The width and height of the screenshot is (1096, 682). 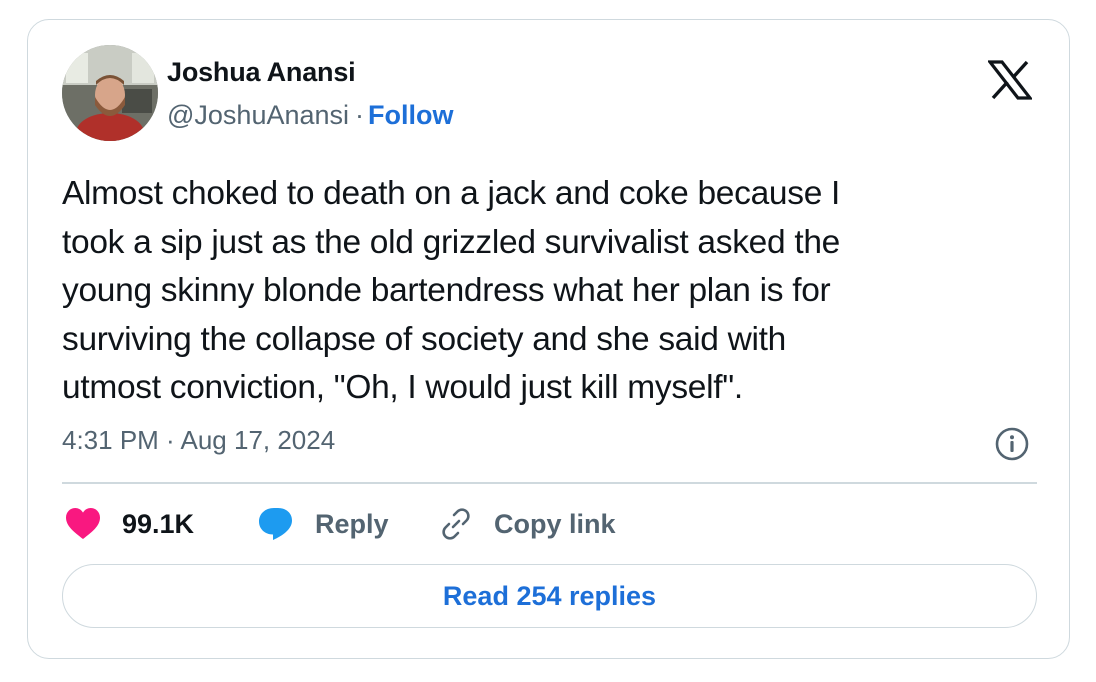 I want to click on reply-button: Reply, so click(x=323, y=524).